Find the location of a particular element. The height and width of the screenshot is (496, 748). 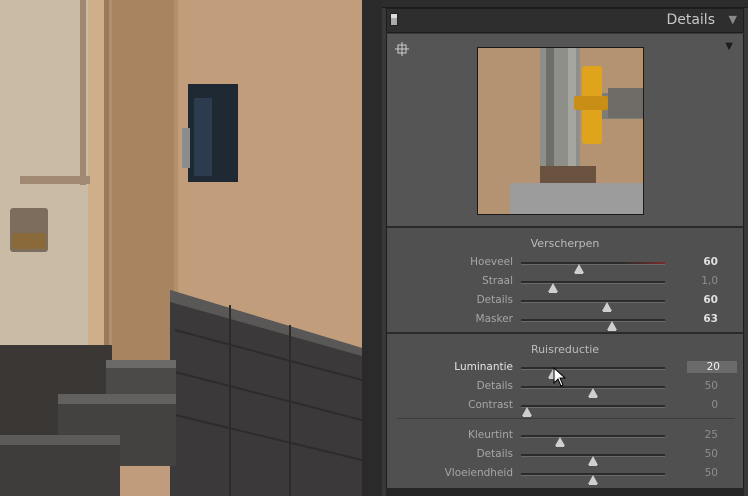

masking-slider-thumb is located at coordinates (611, 326).